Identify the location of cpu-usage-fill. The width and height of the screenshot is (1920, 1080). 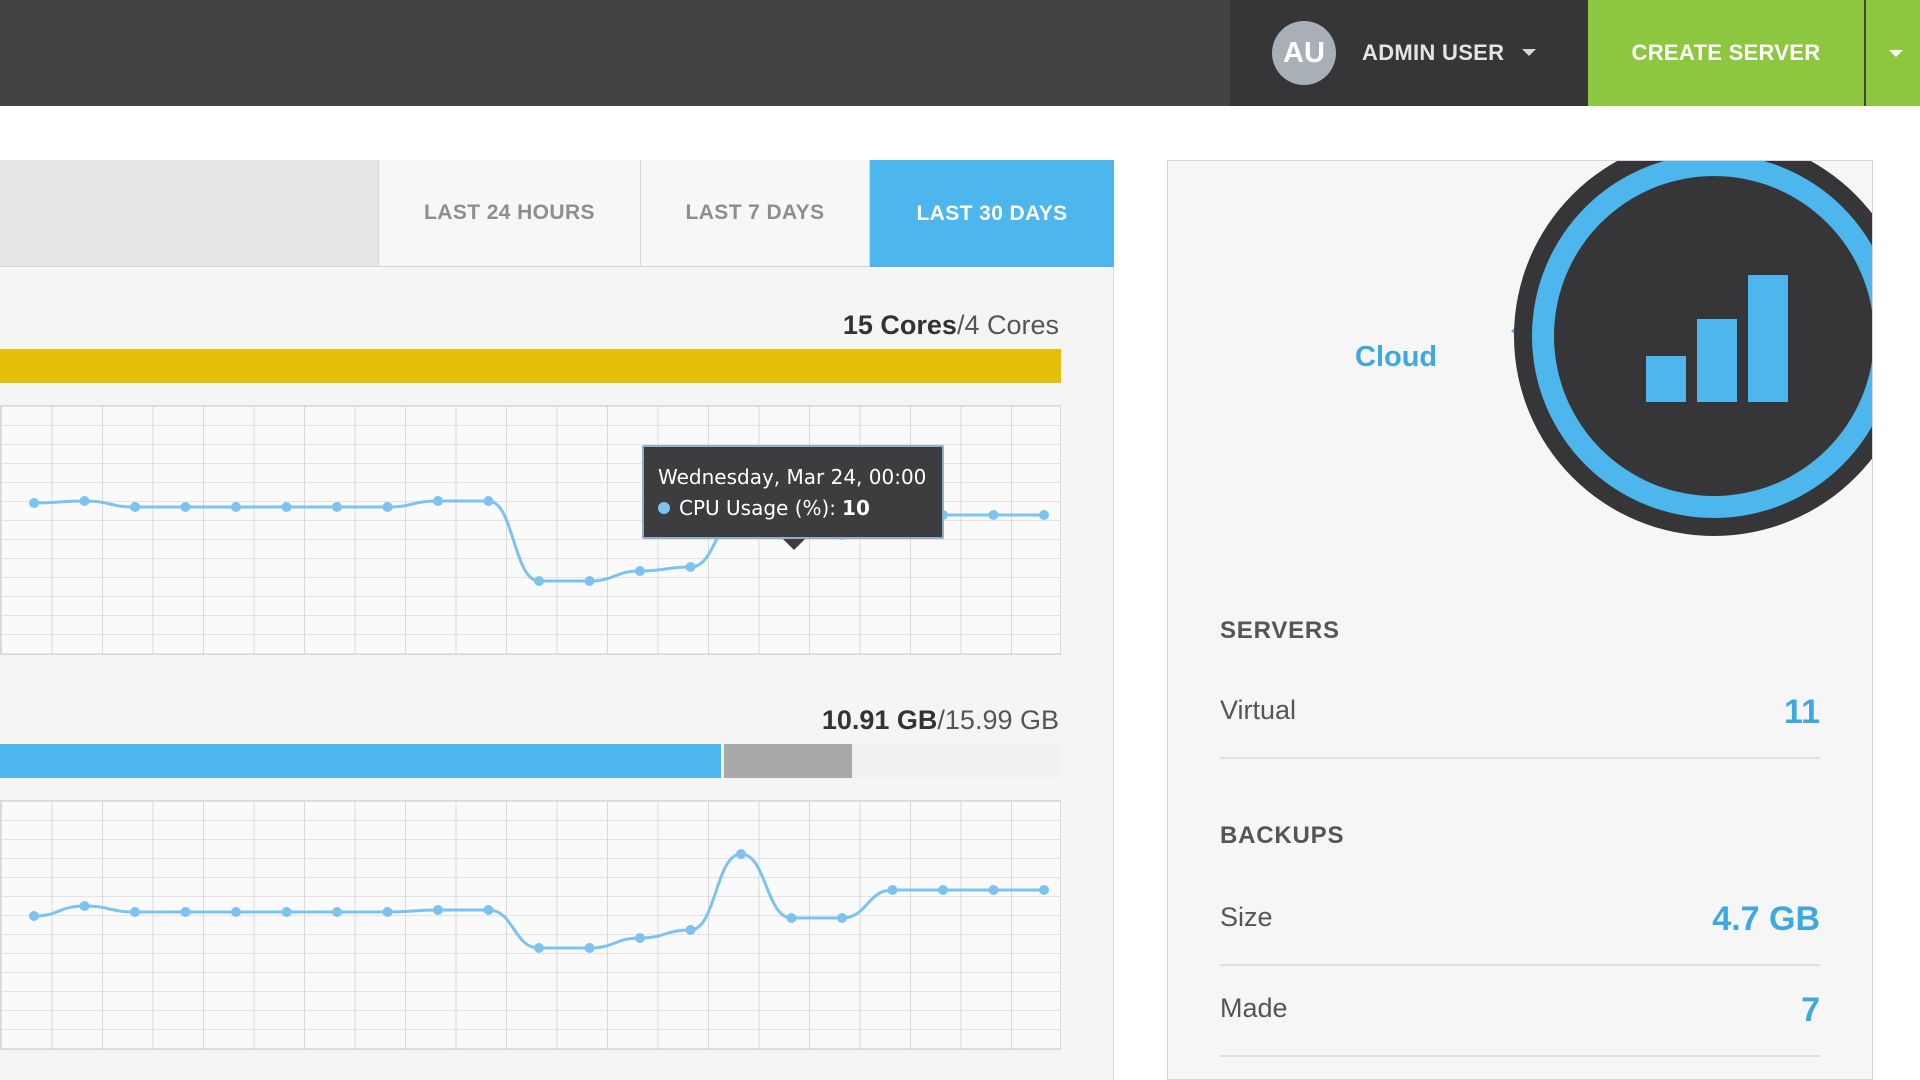
(530, 366).